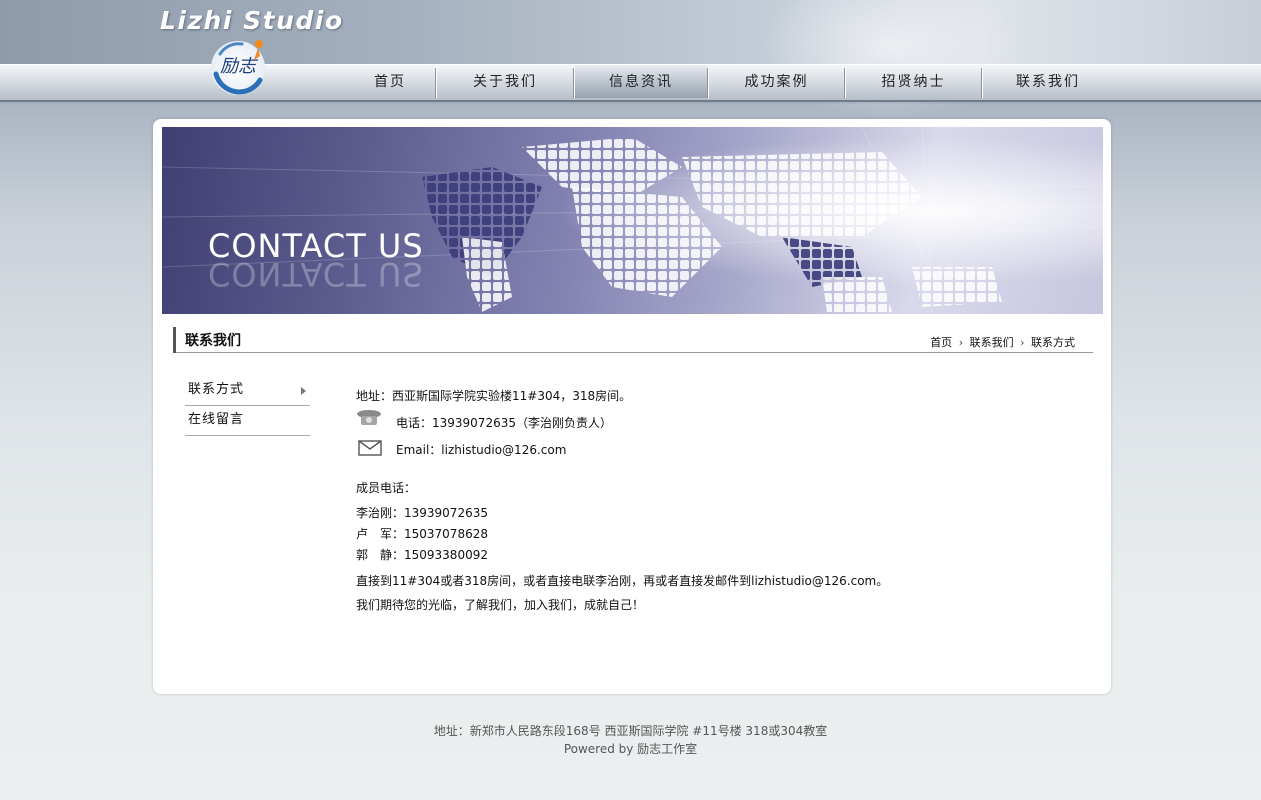  What do you see at coordinates (504, 423) in the screenshot?
I see `contact-phone: 电话：13939072635（李治刚负责人）` at bounding box center [504, 423].